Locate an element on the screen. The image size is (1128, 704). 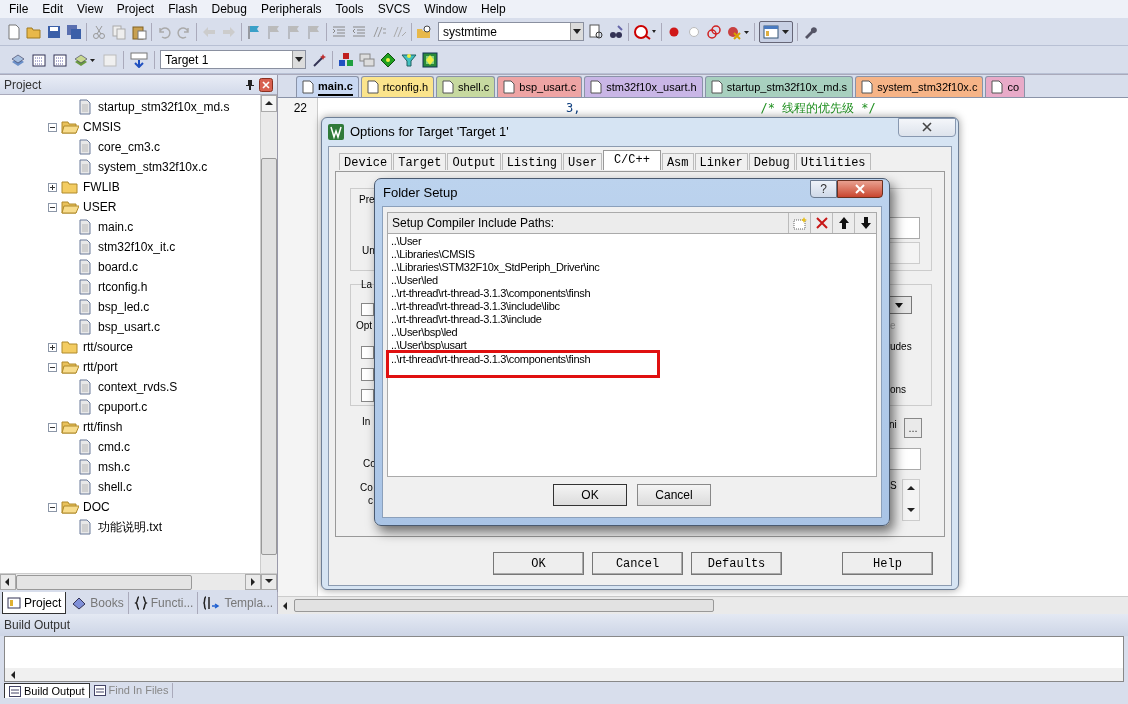
file-tab: rtconfig.h is located at coordinates (397, 86).